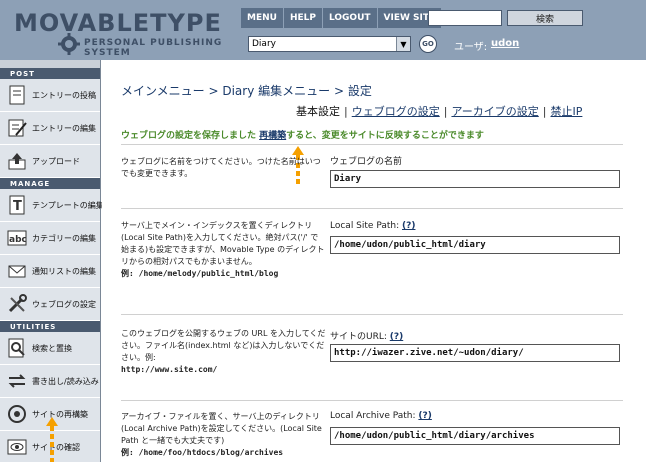  What do you see at coordinates (118, 23) in the screenshot?
I see `logo-title: MOVABLETYPE` at bounding box center [118, 23].